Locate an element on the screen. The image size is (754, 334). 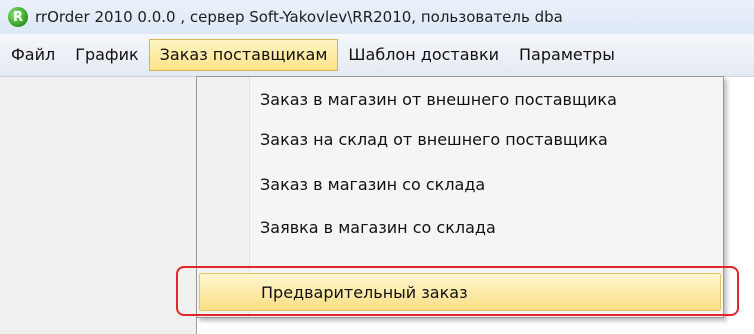
menu-item-store-order-warehouse: Заказ в магазин со склада is located at coordinates (459, 184).